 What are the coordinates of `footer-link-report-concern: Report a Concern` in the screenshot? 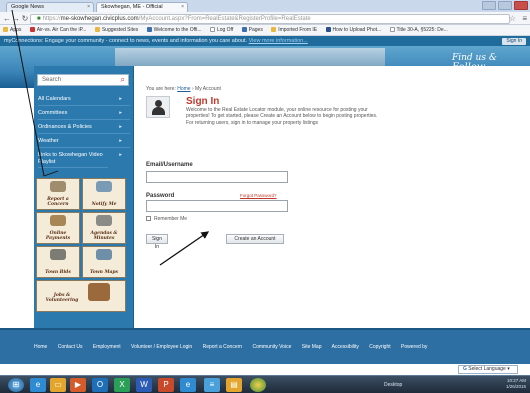 It's located at (222, 347).